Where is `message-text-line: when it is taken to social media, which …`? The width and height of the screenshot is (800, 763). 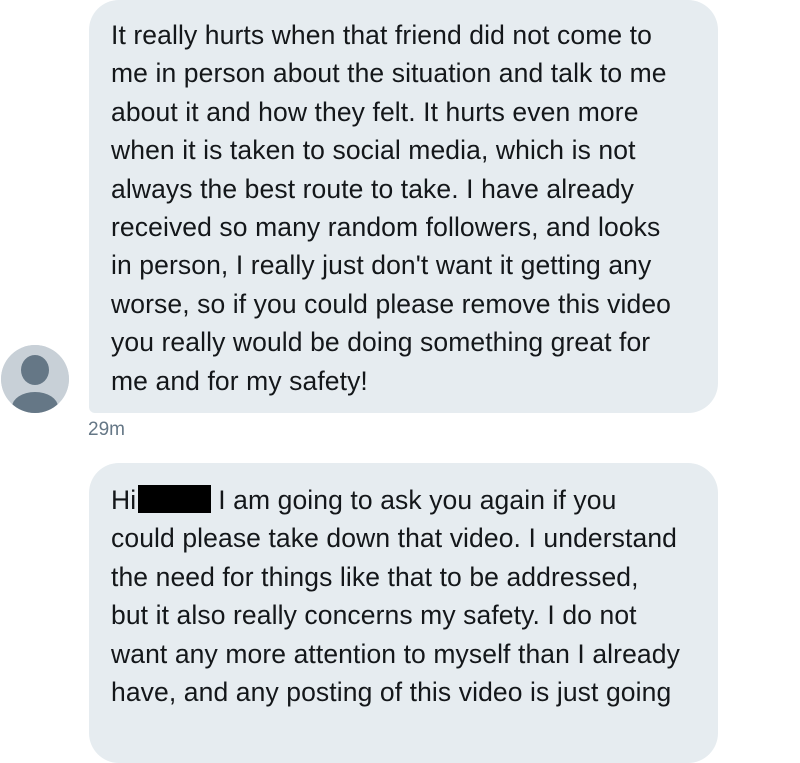
message-text-line: when it is taken to social media, which … is located at coordinates (373, 150).